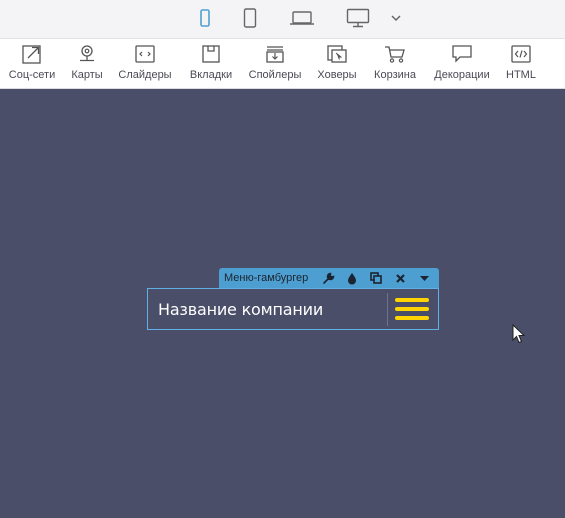 The width and height of the screenshot is (565, 518). I want to click on caret-down-icon, so click(424, 278).